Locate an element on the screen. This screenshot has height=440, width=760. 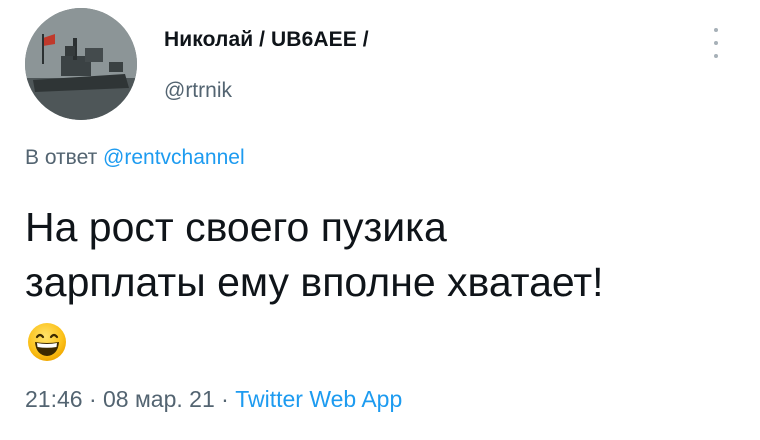
more-options-icon is located at coordinates (716, 43).